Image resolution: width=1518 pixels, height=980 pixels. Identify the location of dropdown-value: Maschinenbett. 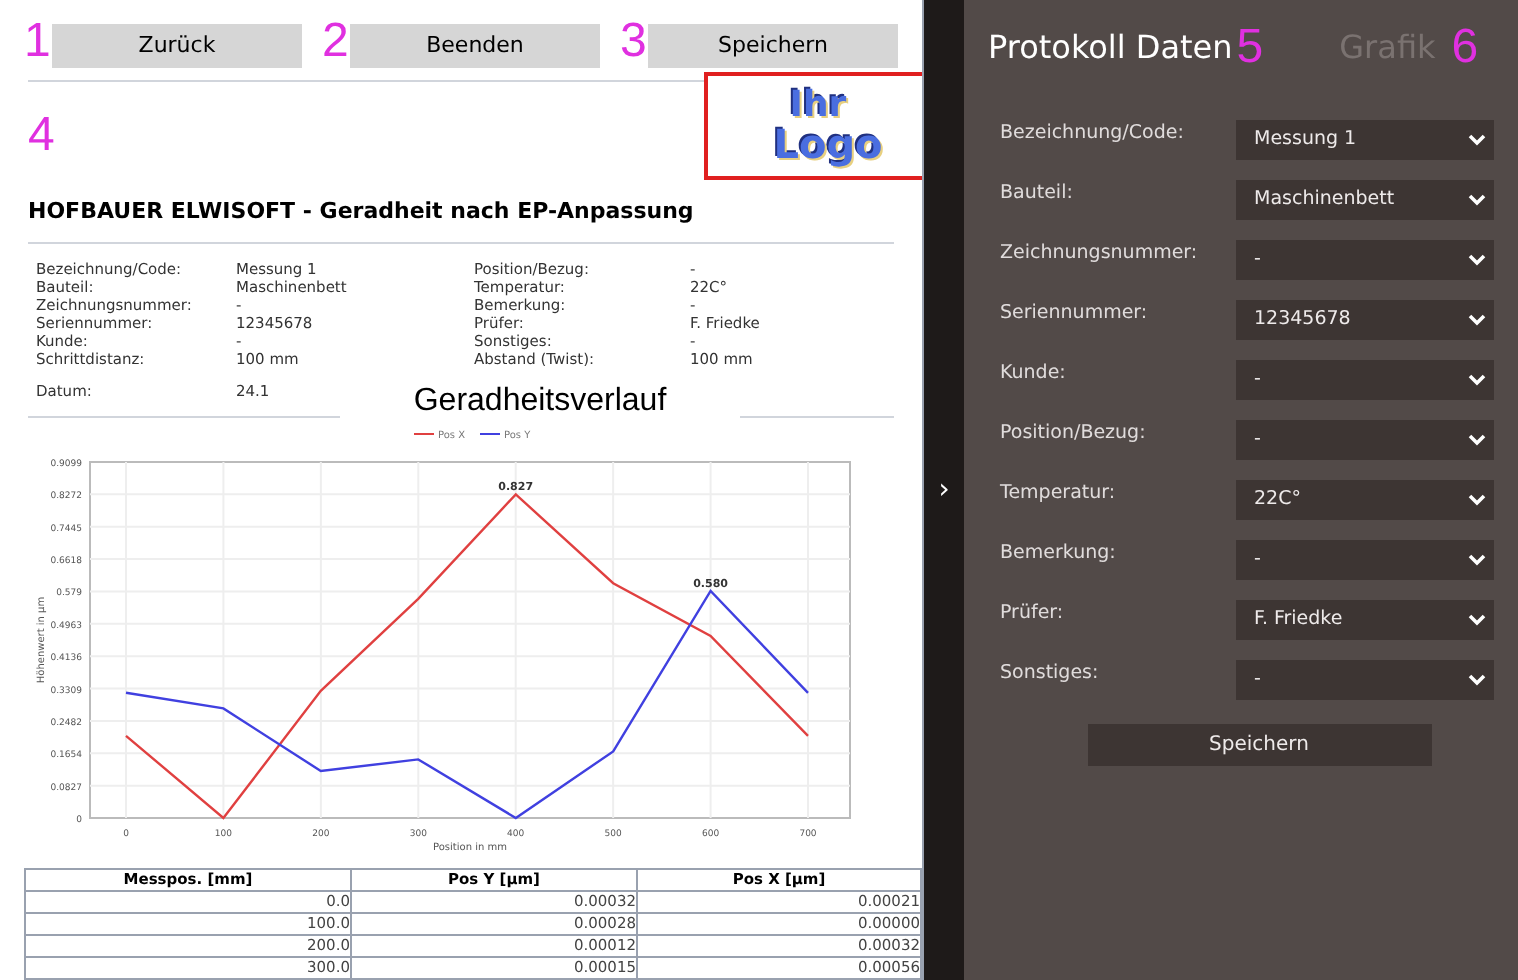
(1324, 199).